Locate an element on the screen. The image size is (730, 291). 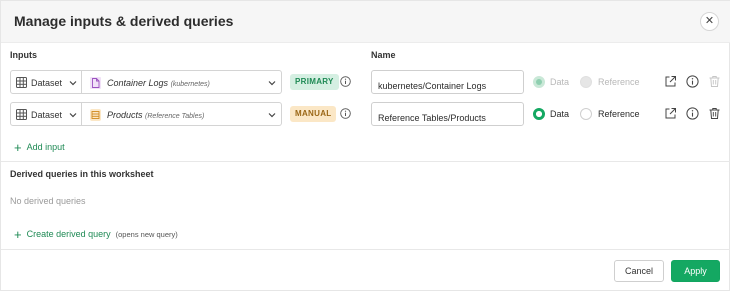
input-source-select: Products (Reference Tables) is located at coordinates (182, 114).